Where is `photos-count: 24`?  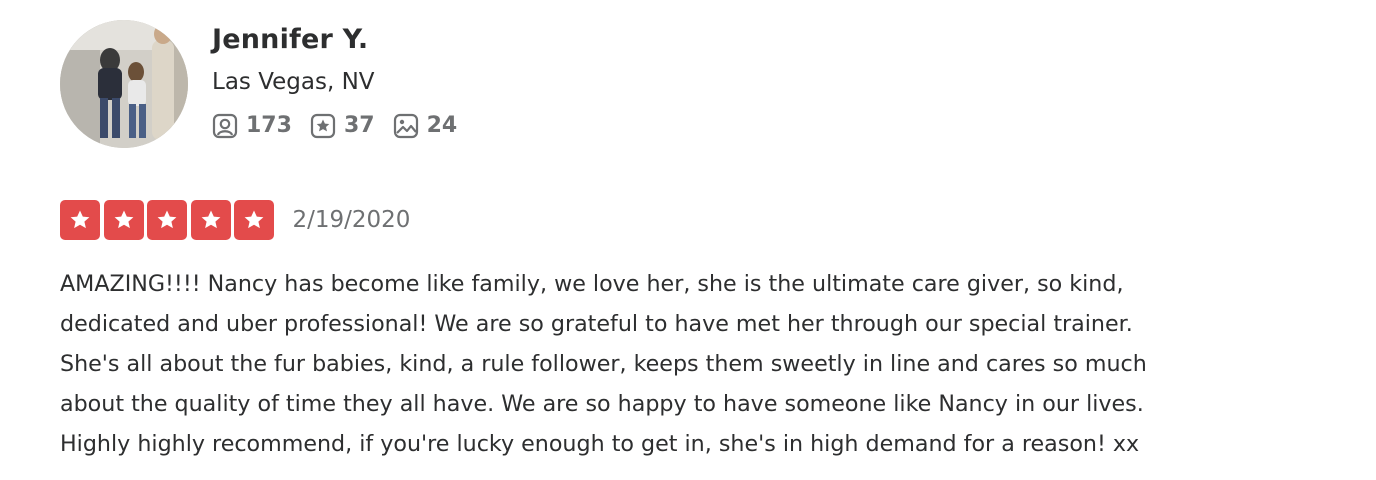
photos-count: 24 is located at coordinates (442, 125).